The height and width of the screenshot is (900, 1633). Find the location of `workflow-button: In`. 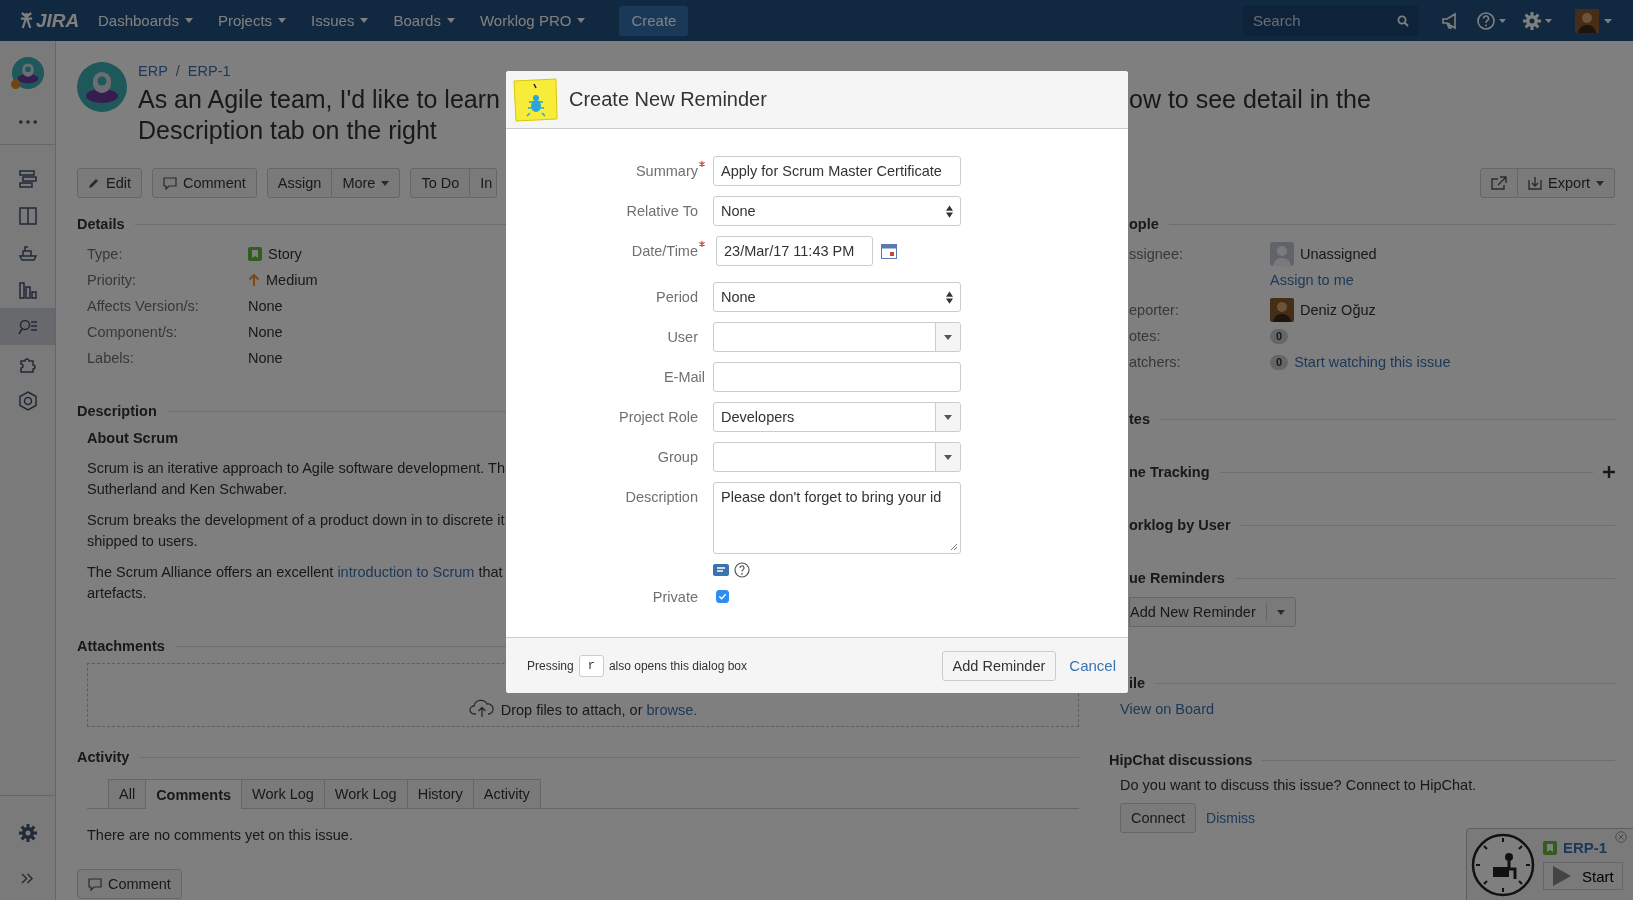

workflow-button: In is located at coordinates (484, 183).